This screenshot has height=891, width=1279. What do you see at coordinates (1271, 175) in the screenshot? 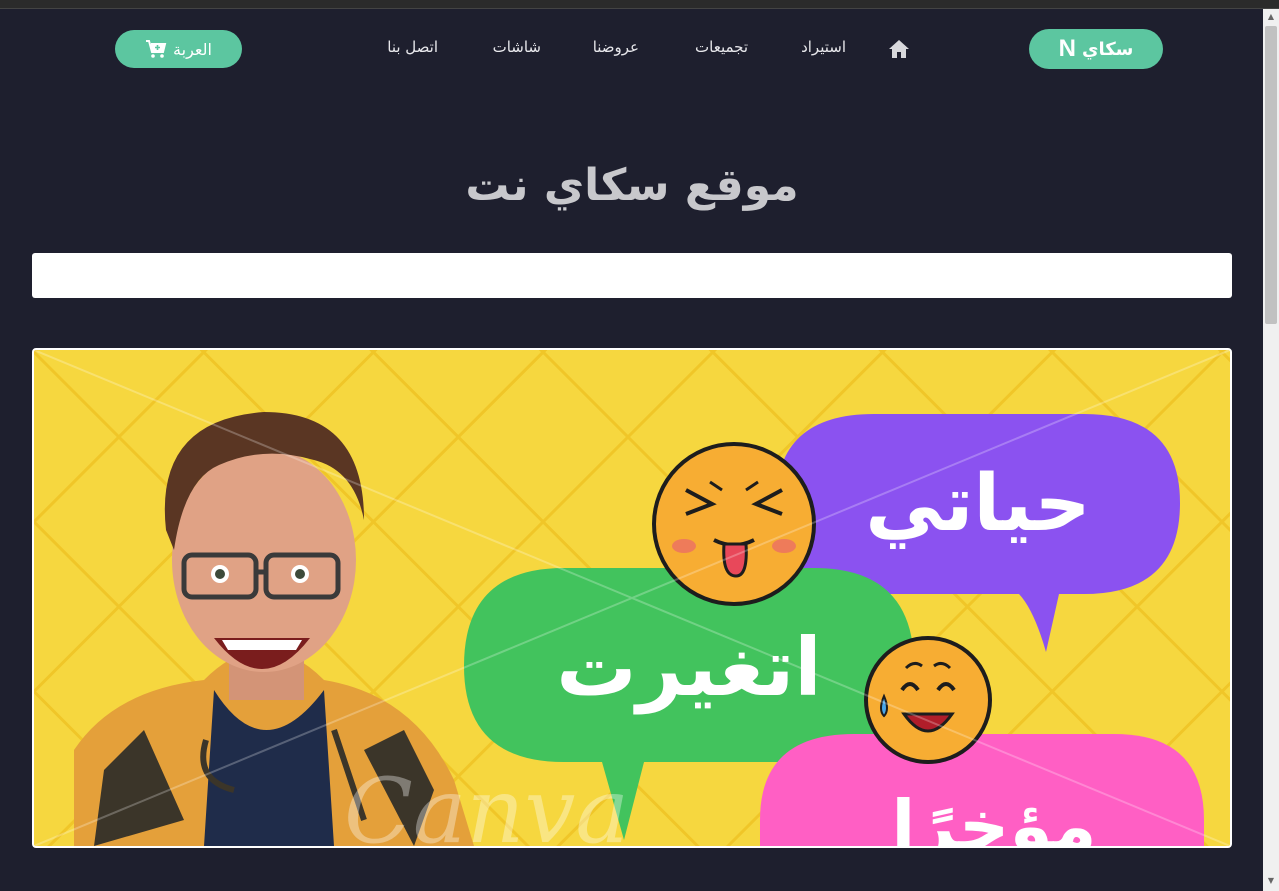
I see `scrollbar-thumb` at bounding box center [1271, 175].